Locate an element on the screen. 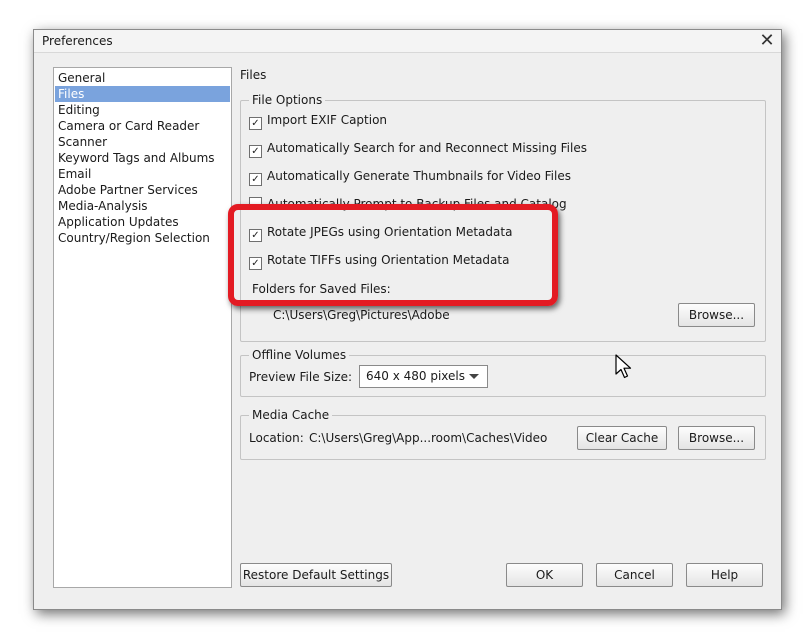  saved-files-legend: Folders for Saved Files: is located at coordinates (321, 289).